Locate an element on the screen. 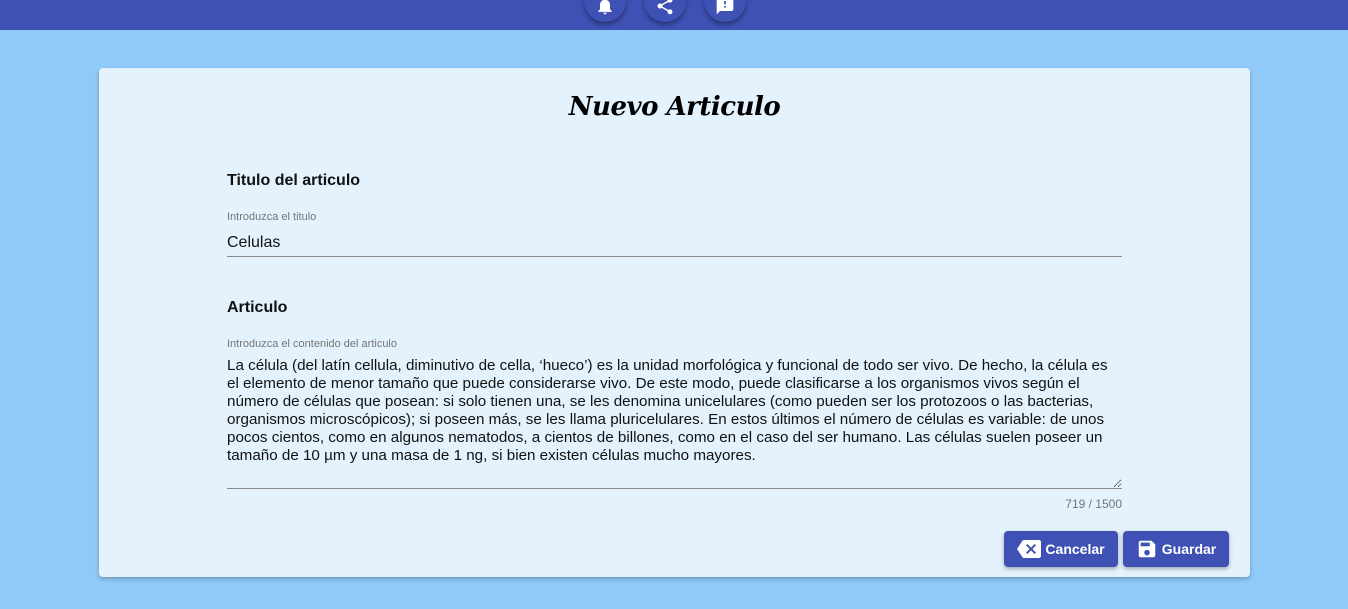 This screenshot has width=1348, height=609. notifications-button is located at coordinates (605, 11).